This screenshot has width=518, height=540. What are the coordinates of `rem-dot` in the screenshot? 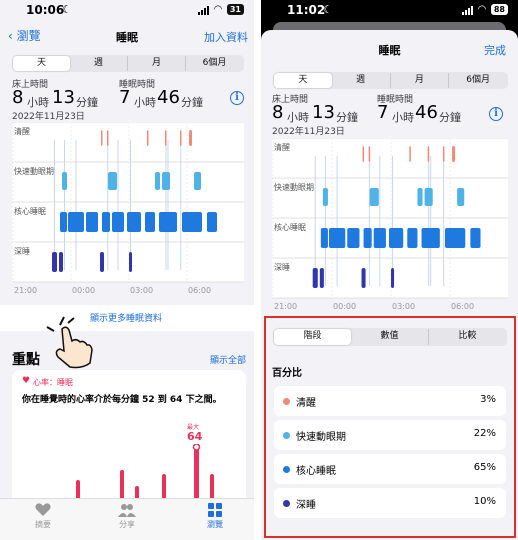 It's located at (286, 435).